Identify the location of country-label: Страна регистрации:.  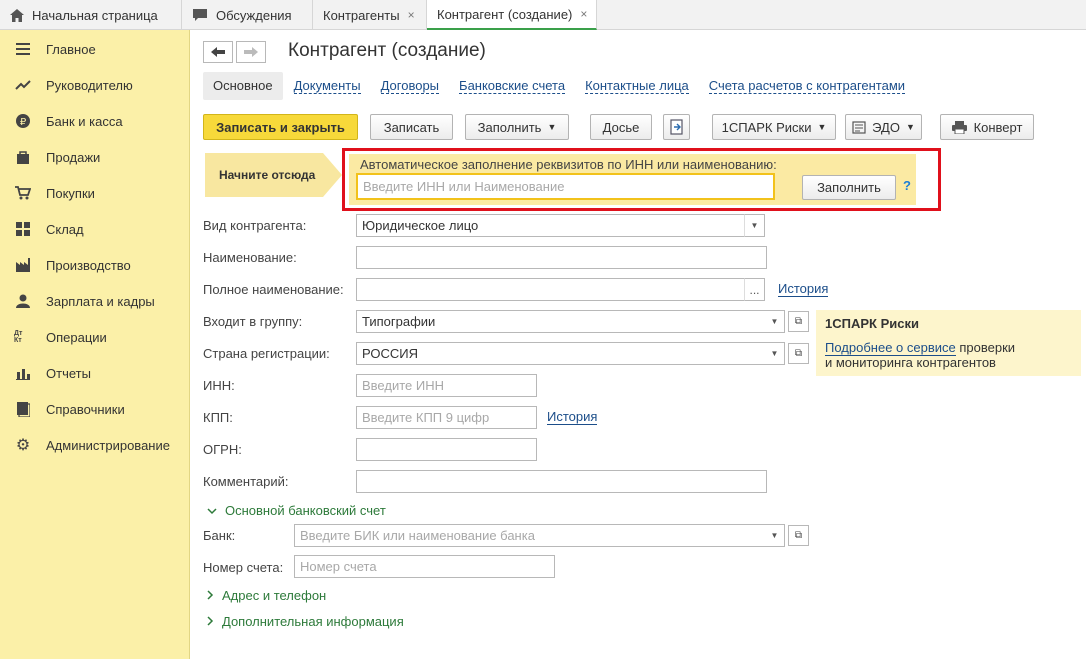
(266, 353).